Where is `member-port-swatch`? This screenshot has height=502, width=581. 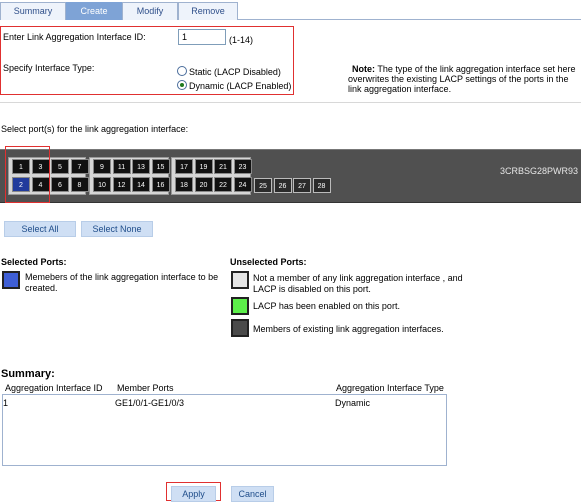 member-port-swatch is located at coordinates (240, 328).